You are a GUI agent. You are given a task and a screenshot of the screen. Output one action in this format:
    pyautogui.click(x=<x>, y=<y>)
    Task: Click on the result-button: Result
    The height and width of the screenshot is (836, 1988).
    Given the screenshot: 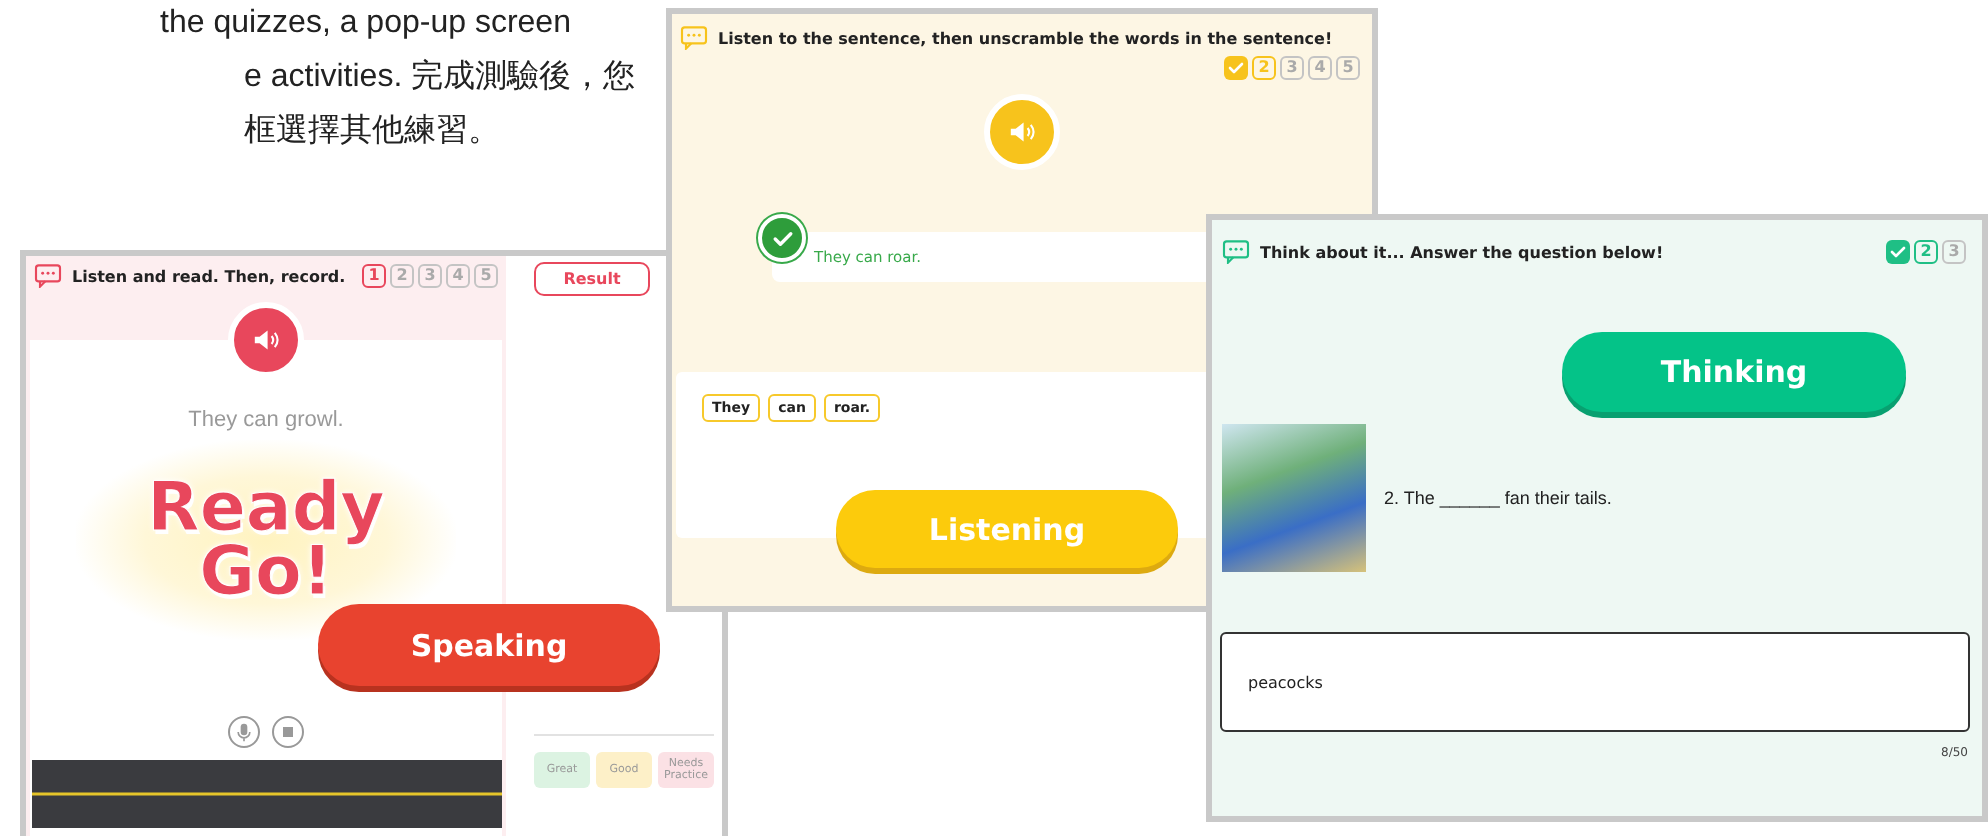 What is the action you would take?
    pyautogui.click(x=592, y=279)
    